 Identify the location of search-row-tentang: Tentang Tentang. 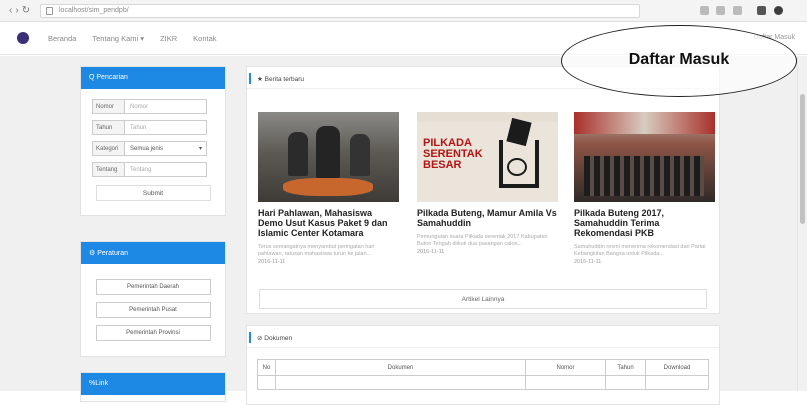
(158, 169).